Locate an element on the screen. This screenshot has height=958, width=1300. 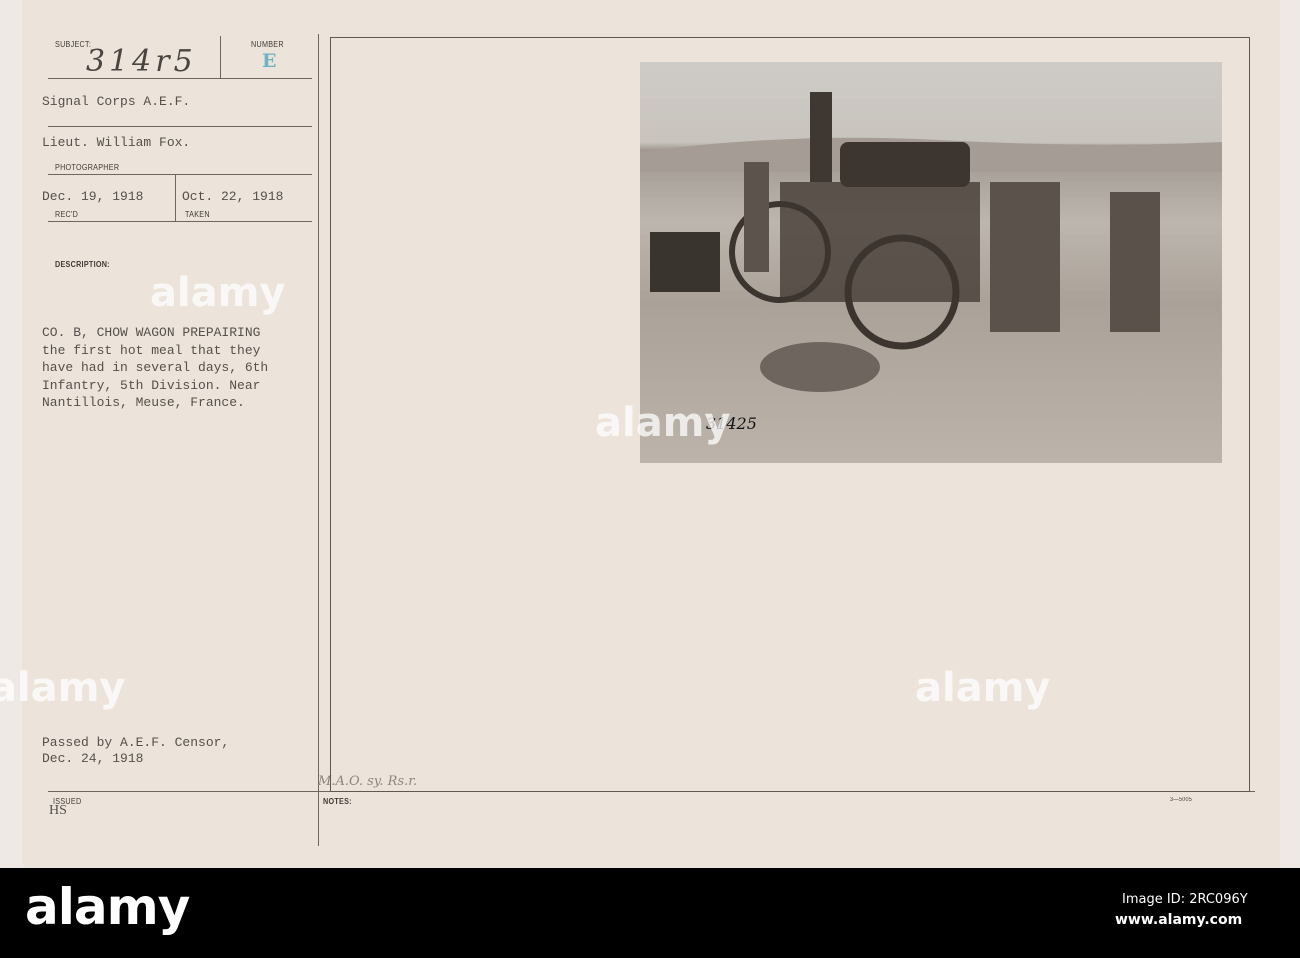
number-label: NUMBER is located at coordinates (267, 44).